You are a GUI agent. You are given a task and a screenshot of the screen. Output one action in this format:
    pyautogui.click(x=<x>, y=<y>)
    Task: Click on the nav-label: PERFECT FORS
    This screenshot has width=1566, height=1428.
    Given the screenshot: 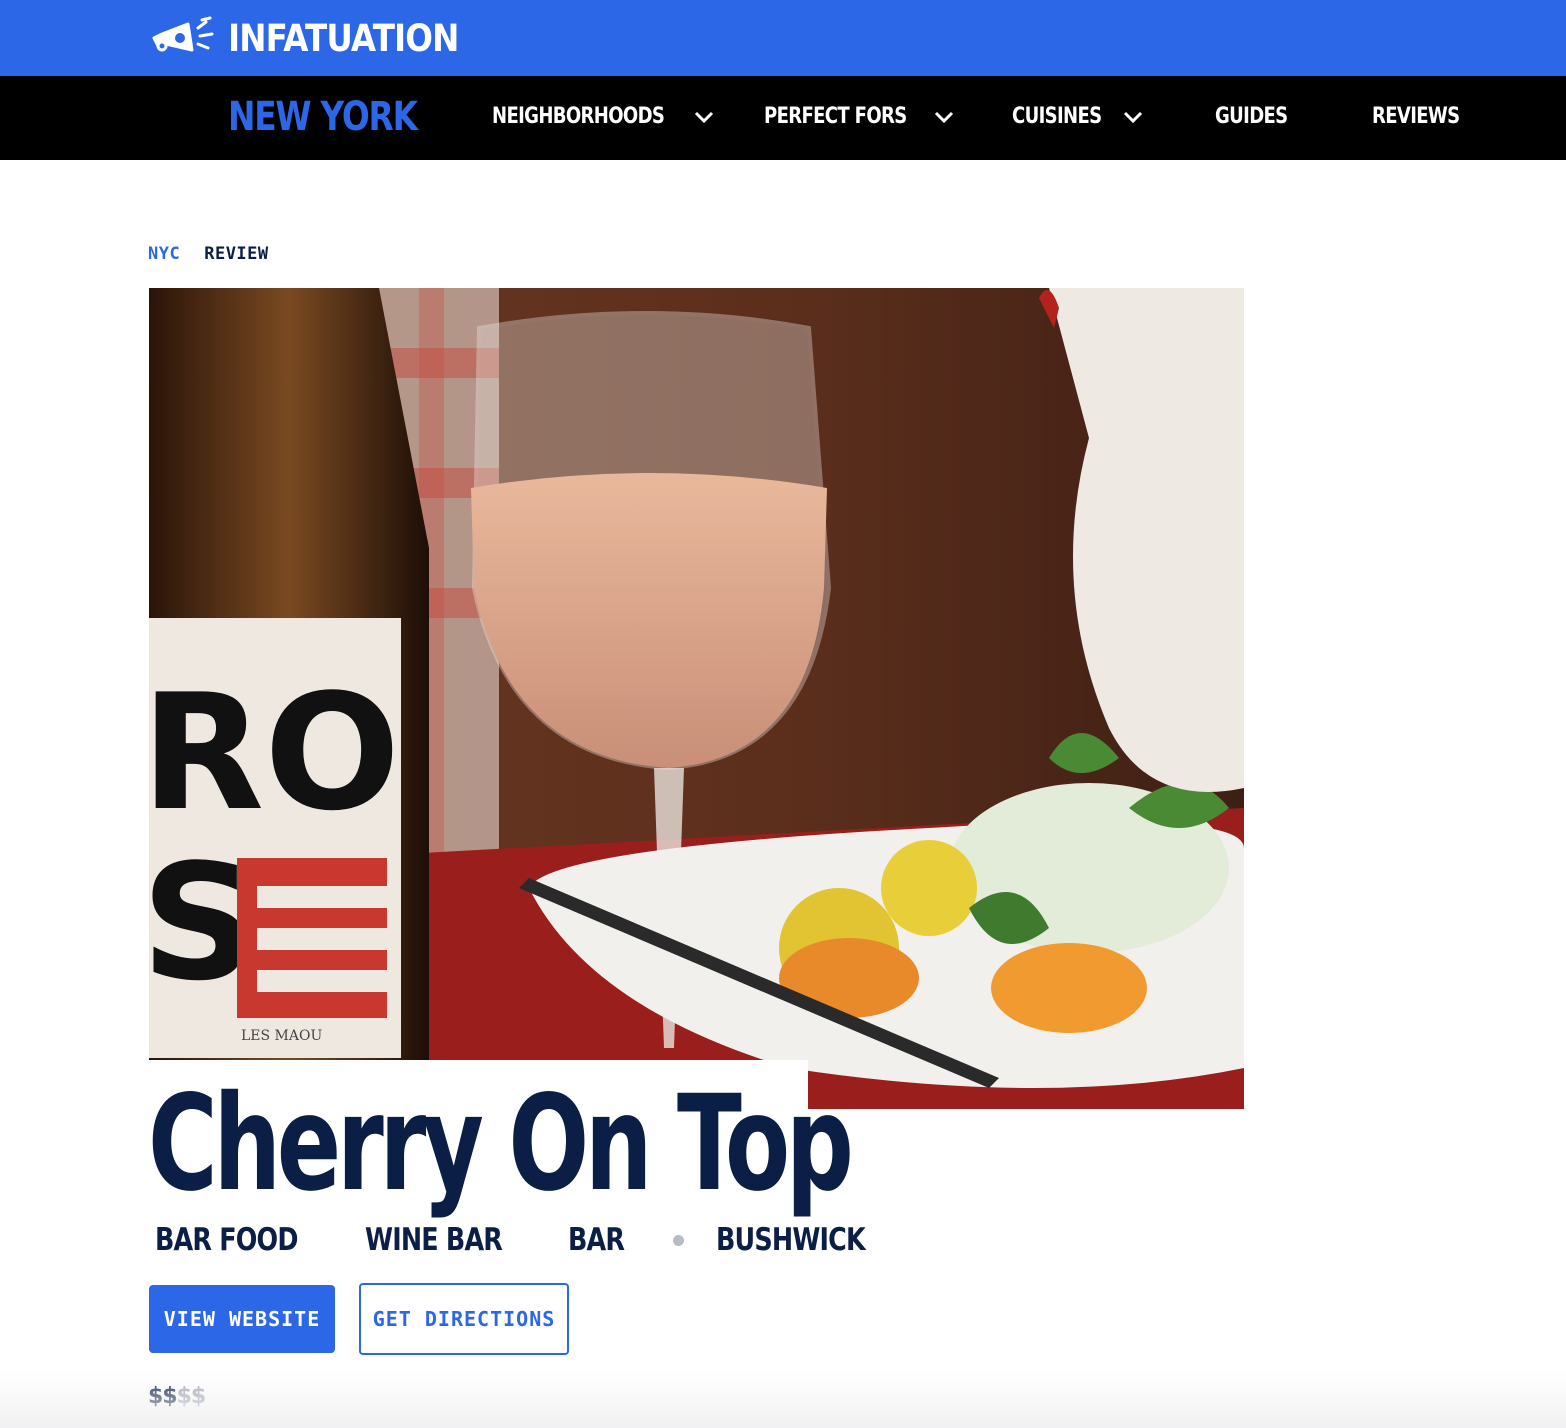 What is the action you would take?
    pyautogui.click(x=835, y=116)
    